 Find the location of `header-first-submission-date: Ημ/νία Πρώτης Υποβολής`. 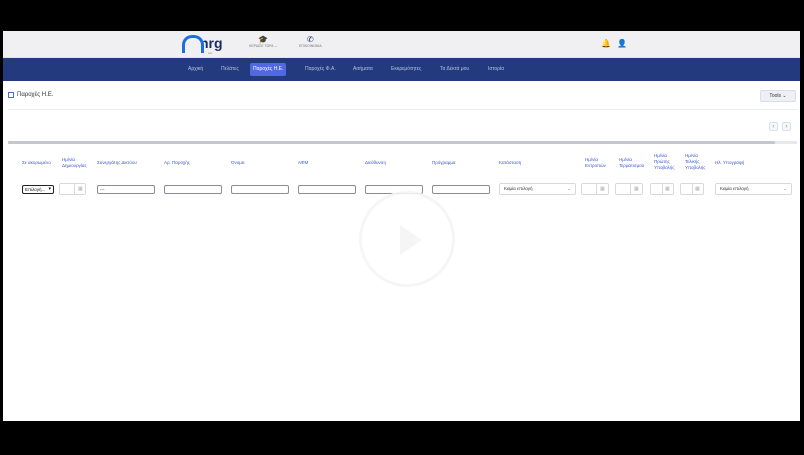

header-first-submission-date: Ημ/νία Πρώτης Υποβολής is located at coordinates (666, 162).